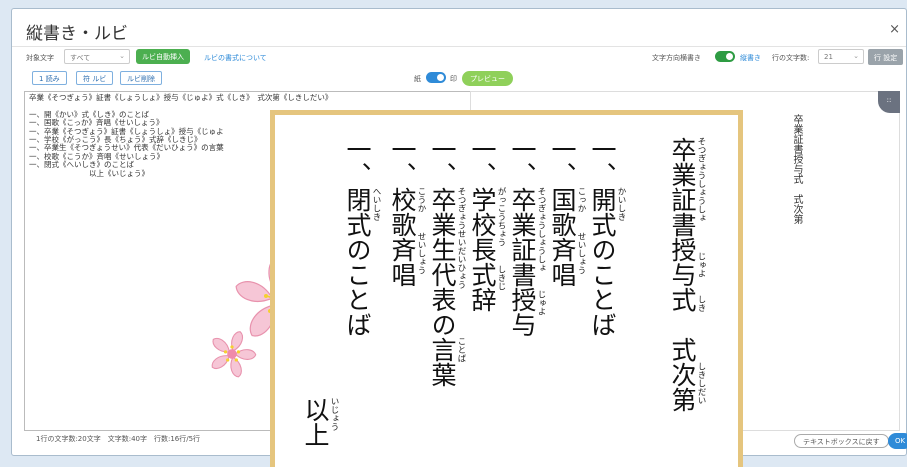 This screenshot has height=467, width=907. I want to click on ruby-annotation: へいしき, so click(376, 204).